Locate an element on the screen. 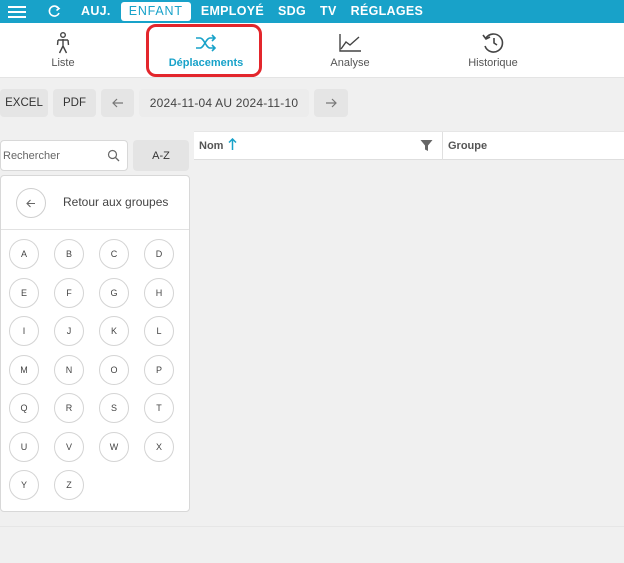 The width and height of the screenshot is (624, 563). next-week-button is located at coordinates (331, 103).